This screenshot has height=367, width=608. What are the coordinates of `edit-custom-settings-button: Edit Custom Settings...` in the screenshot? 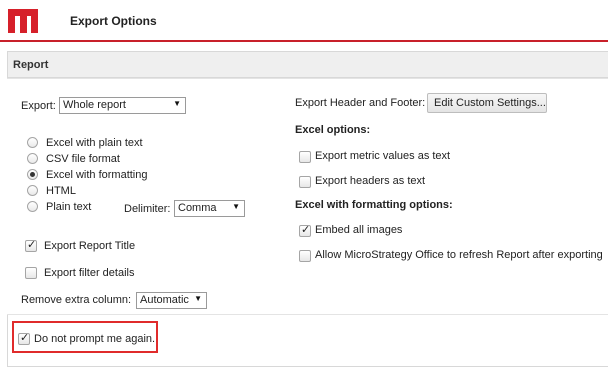 It's located at (487, 103).